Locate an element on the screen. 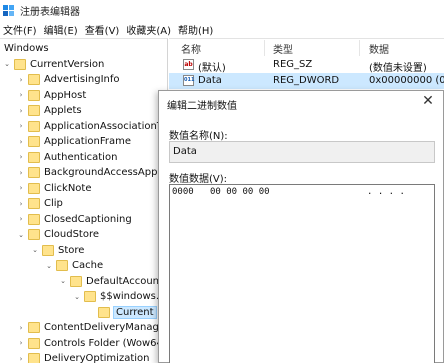  tree-item: ⌄ DefaultAccount is located at coordinates (110, 281).